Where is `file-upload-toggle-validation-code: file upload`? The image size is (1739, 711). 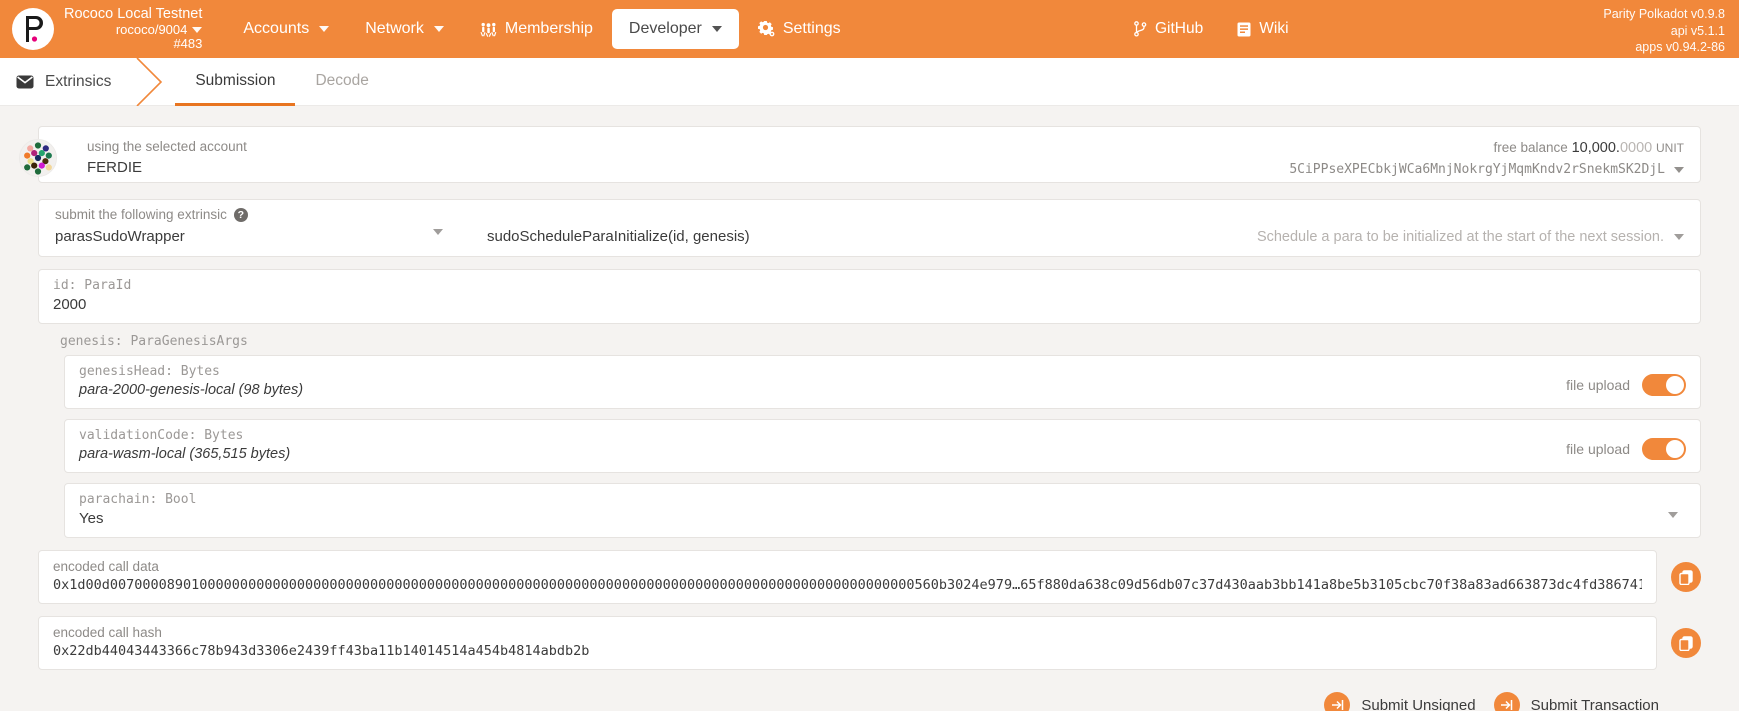
file-upload-toggle-validation-code: file upload is located at coordinates (1626, 450).